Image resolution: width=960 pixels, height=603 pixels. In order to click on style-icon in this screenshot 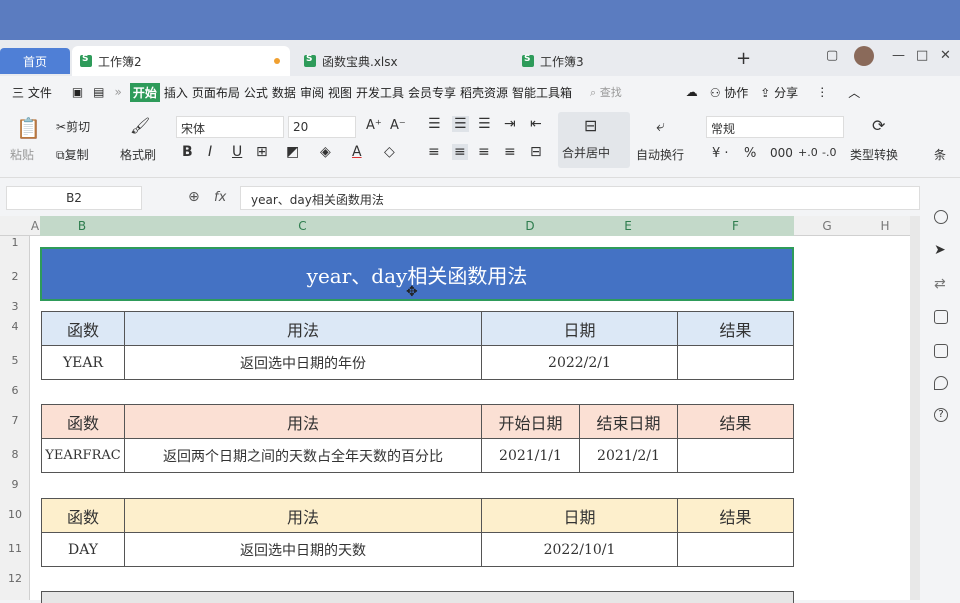, I will do `click(941, 217)`.